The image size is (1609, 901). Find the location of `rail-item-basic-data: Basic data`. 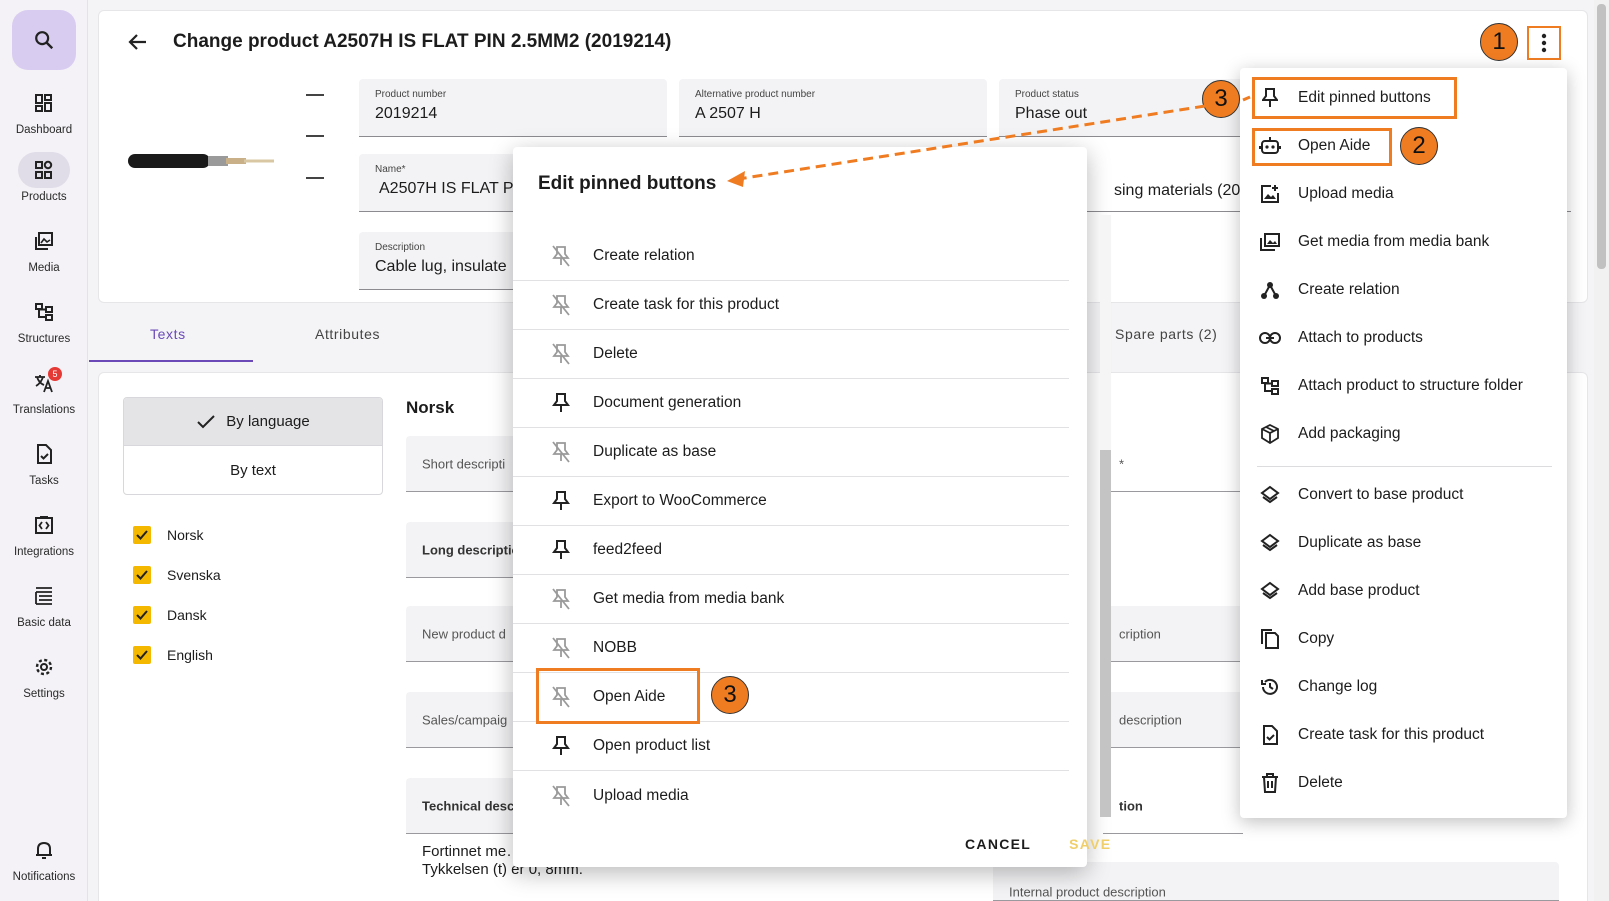

rail-item-basic-data: Basic data is located at coordinates (44, 609).